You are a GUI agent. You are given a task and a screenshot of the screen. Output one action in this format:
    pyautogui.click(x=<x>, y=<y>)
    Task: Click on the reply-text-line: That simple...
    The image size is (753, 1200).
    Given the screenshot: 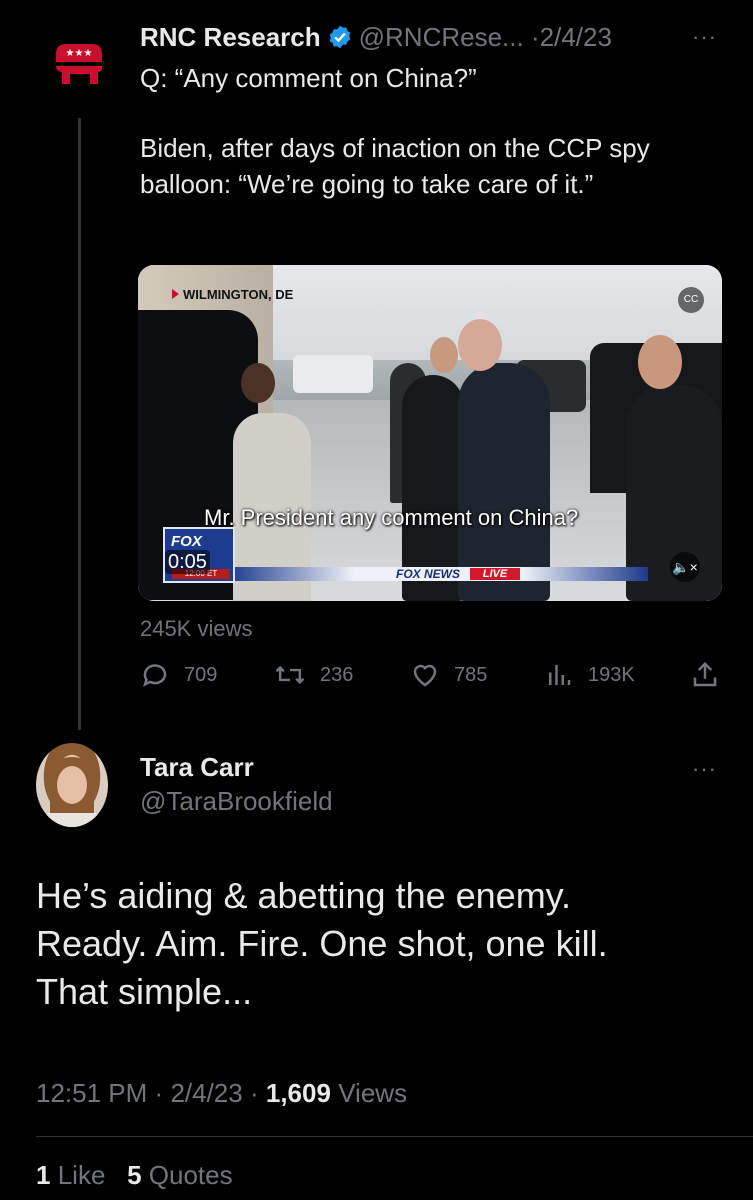 What is the action you would take?
    pyautogui.click(x=144, y=991)
    